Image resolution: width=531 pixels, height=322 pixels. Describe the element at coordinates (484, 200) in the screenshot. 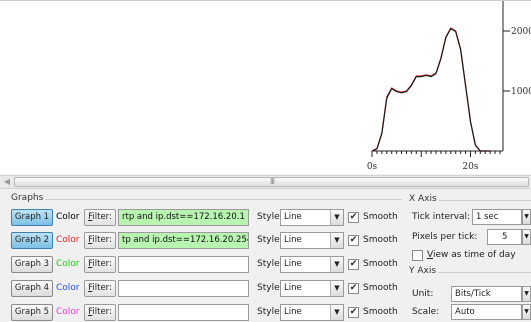

I see `x-axis-group-border` at that location.